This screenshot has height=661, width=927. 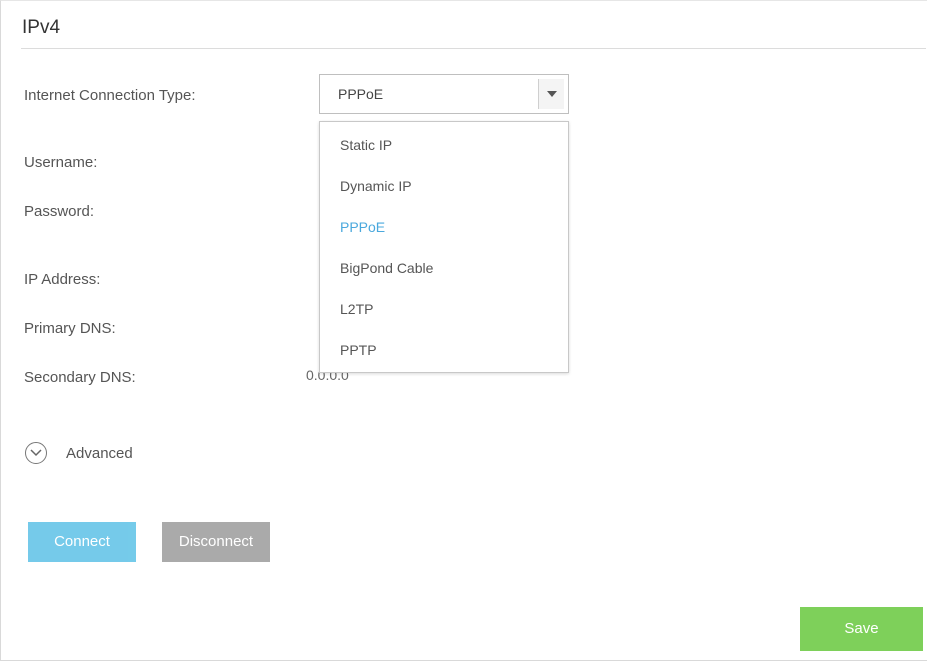 I want to click on connection-type-select: PPPoE, so click(x=444, y=94).